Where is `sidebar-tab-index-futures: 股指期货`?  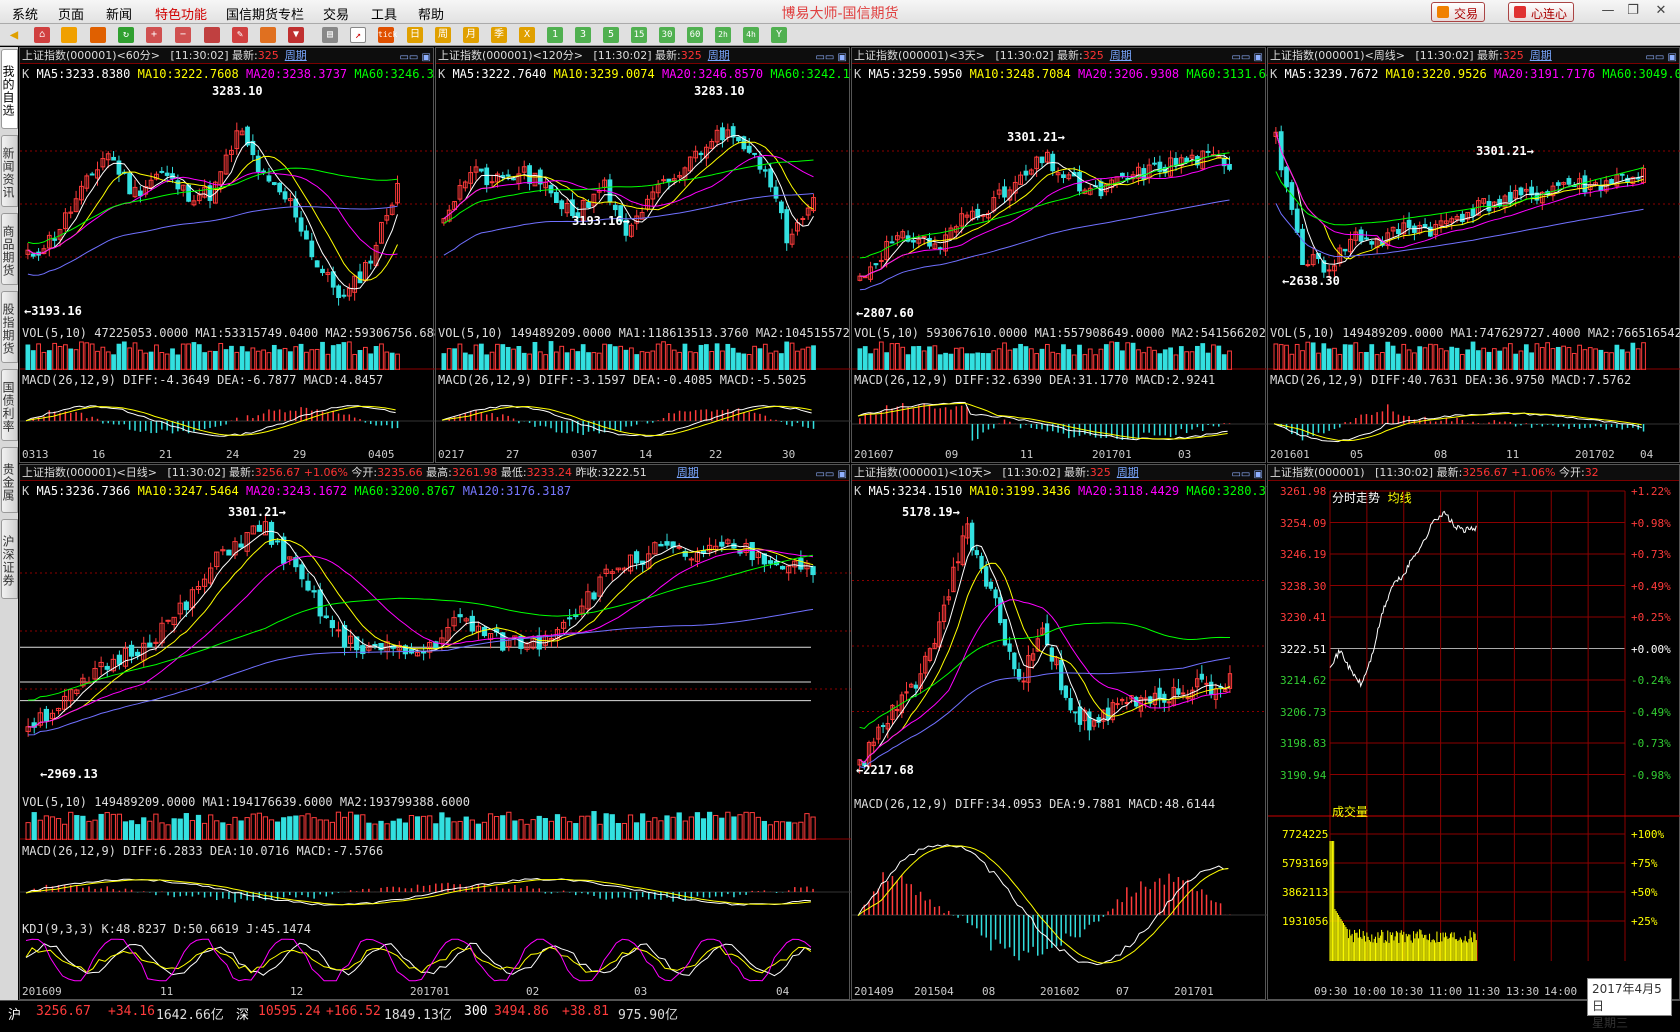
sidebar-tab-index-futures: 股指期货 is located at coordinates (9, 327).